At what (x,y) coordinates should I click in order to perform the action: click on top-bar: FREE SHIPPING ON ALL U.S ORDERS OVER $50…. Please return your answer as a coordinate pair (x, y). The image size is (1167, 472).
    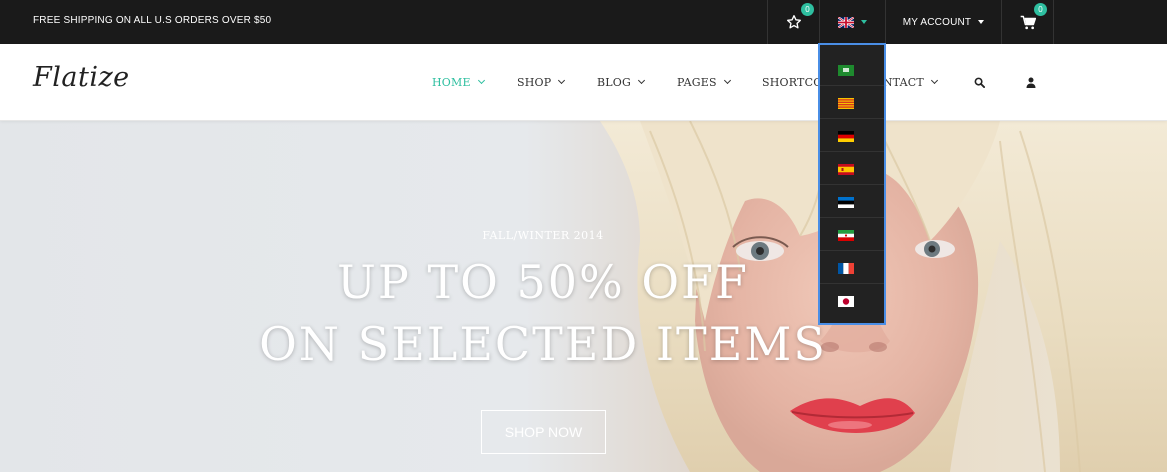
    Looking at the image, I should click on (583, 22).